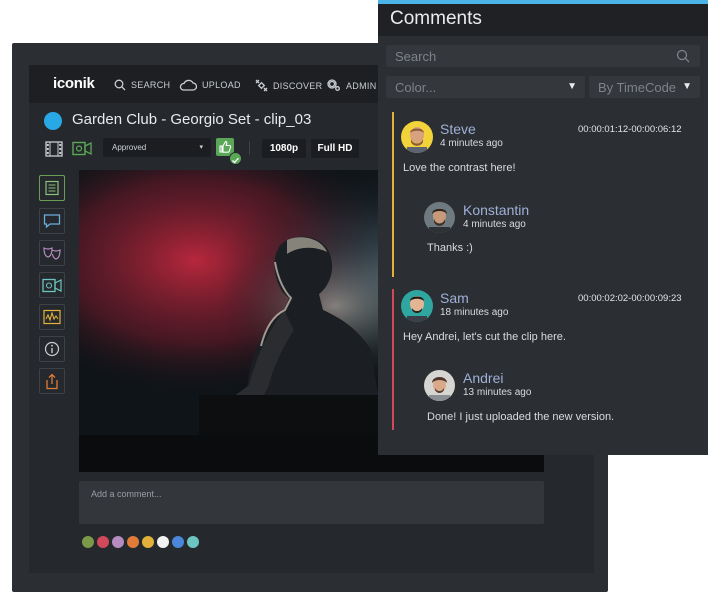 This screenshot has height=594, width=712. I want to click on audio-waveform-icon, so click(52, 317).